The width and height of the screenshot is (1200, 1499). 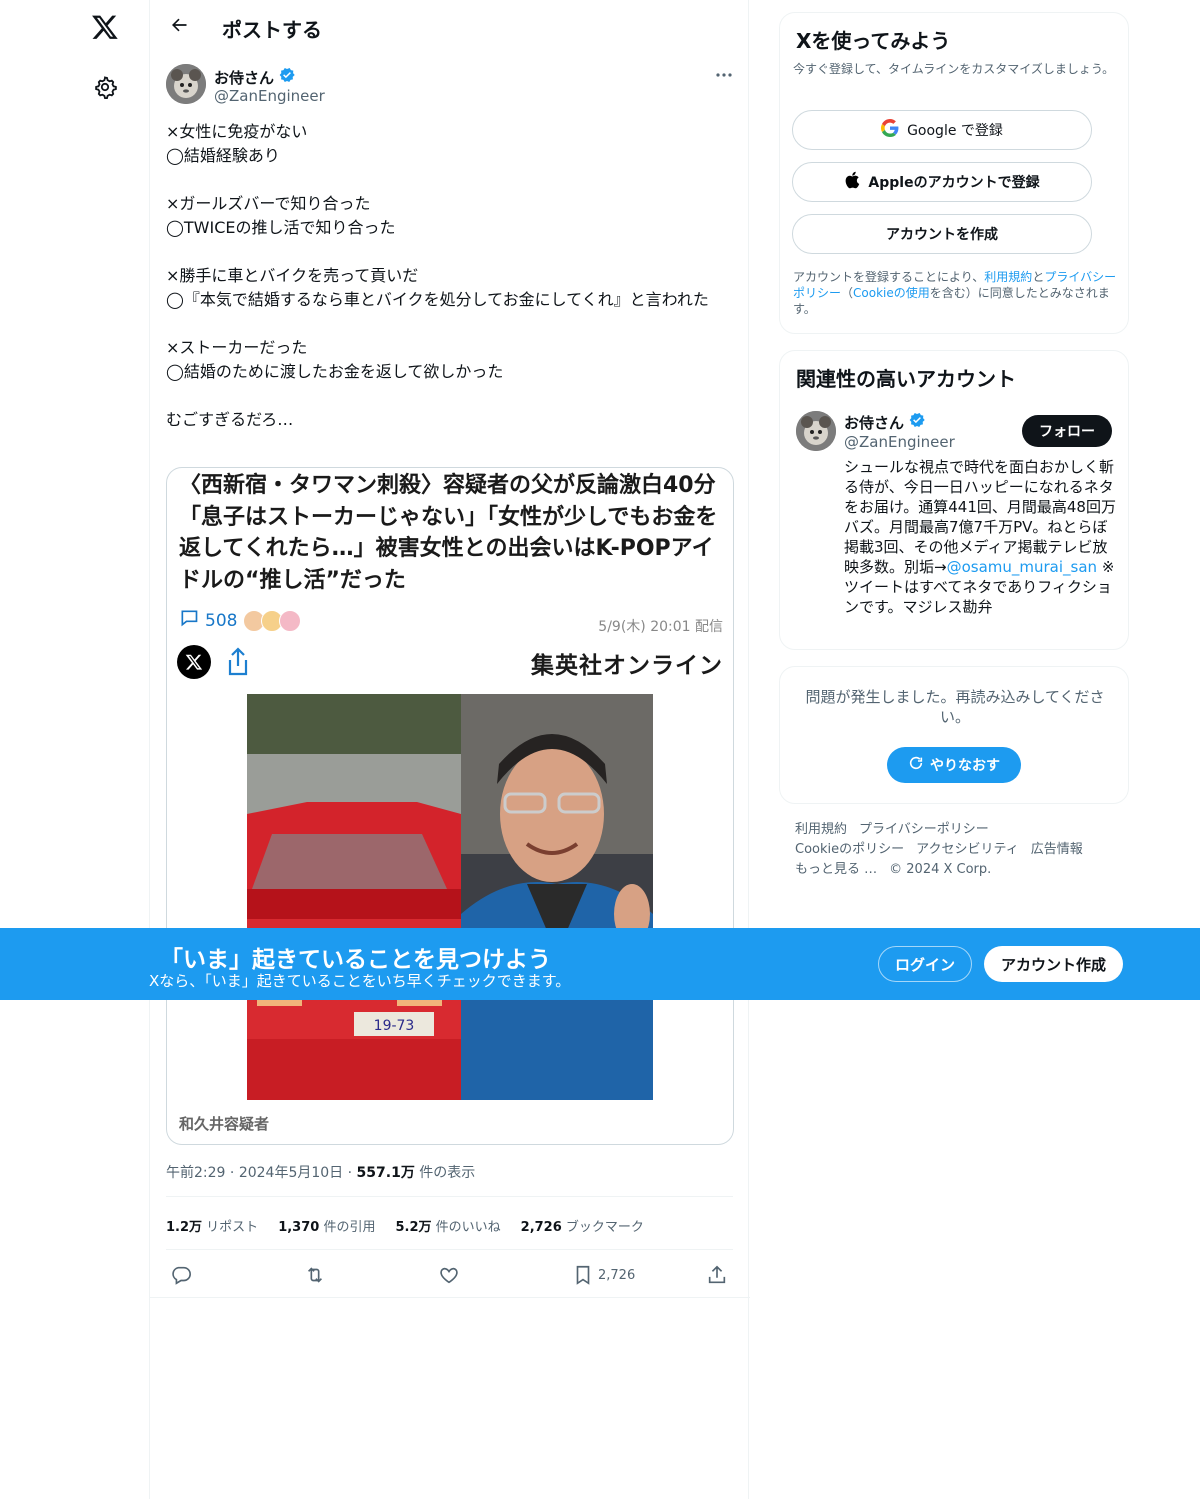 I want to click on tweet-paragraph: ×女性に免疫がない ◯結婚経験あり, so click(x=237, y=143).